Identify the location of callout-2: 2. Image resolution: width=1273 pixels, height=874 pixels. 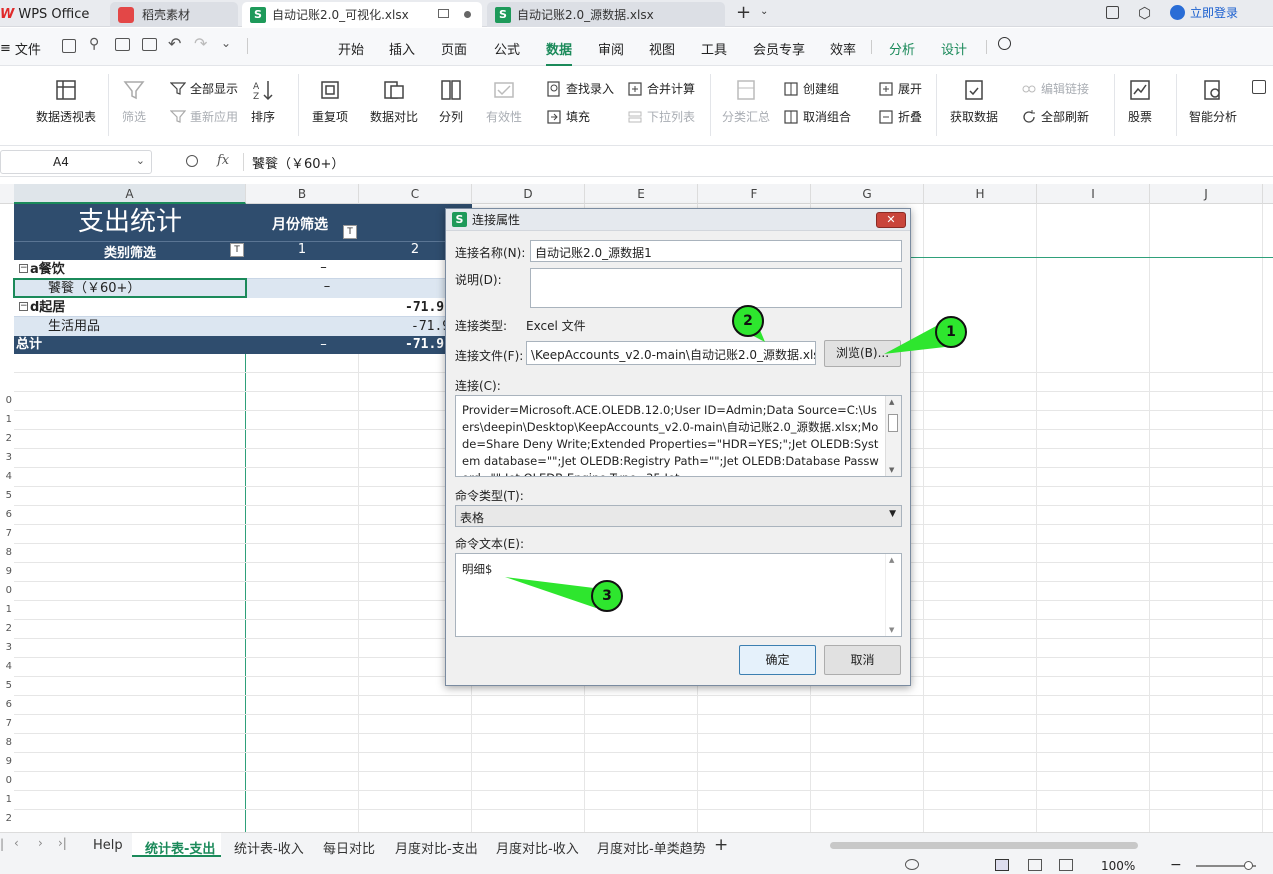
(748, 321).